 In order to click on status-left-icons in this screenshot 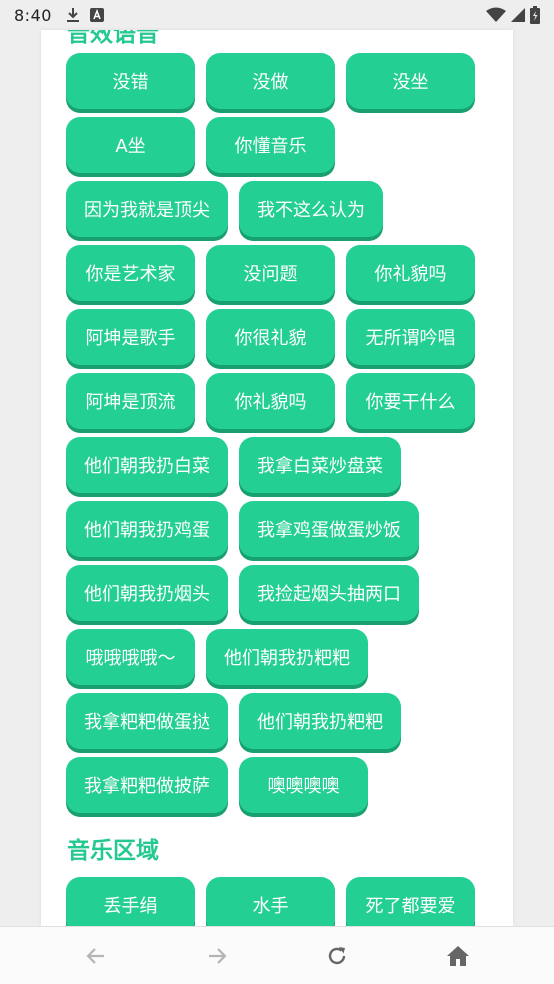, I will do `click(85, 15)`.